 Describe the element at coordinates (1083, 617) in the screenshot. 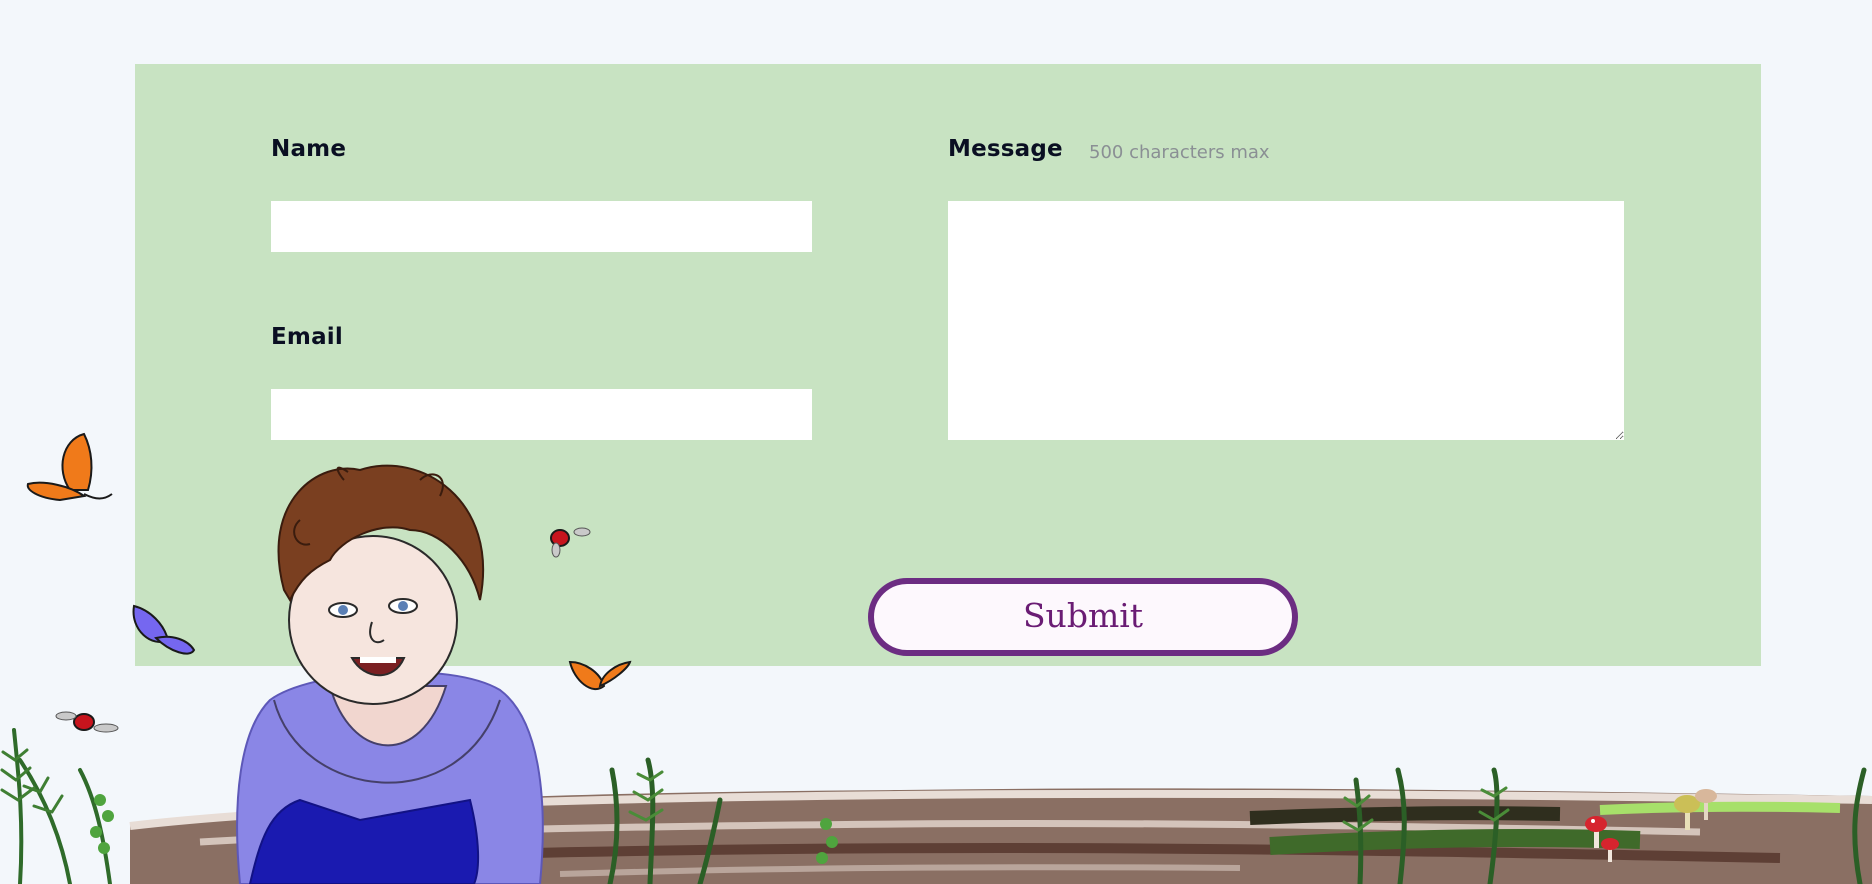

I see `submit-button: Submit` at that location.